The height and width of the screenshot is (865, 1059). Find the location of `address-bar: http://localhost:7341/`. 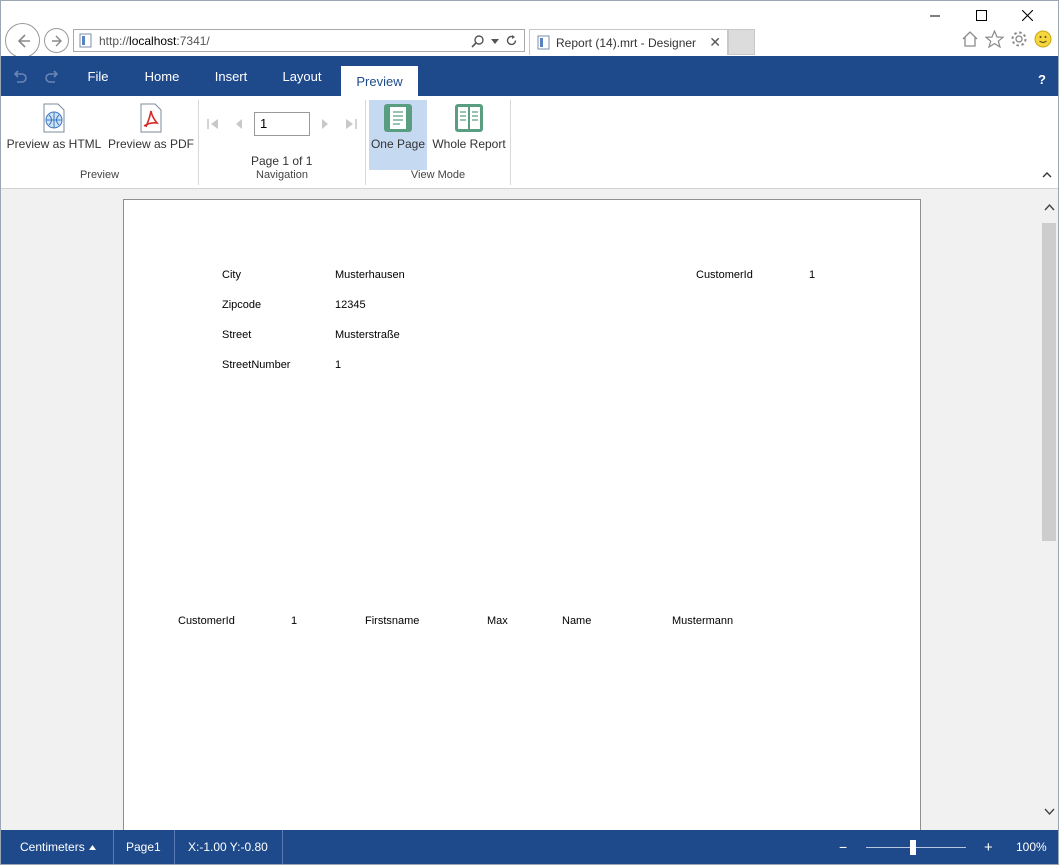

address-bar: http://localhost:7341/ is located at coordinates (299, 40).